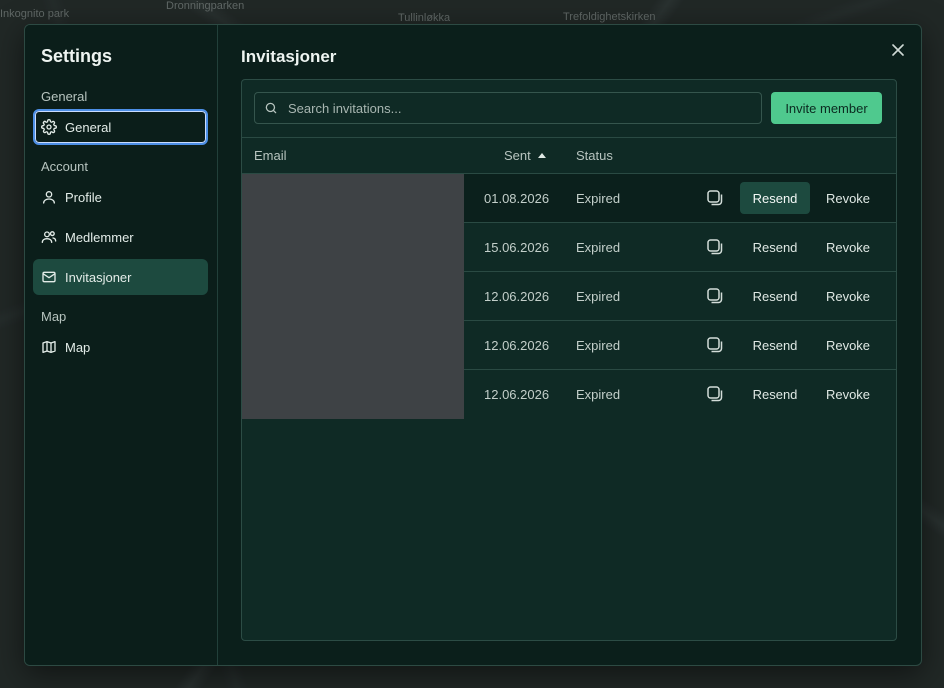 This screenshot has width=944, height=688. Describe the element at coordinates (77, 56) in the screenshot. I see `sidebar-title: Settings` at that location.